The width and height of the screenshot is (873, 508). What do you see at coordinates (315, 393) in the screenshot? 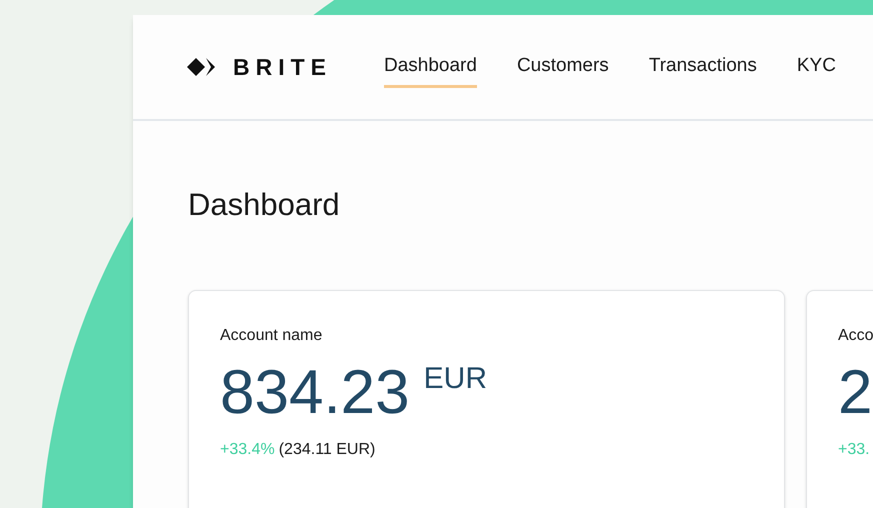
I see `balance-amount: 834.23` at bounding box center [315, 393].